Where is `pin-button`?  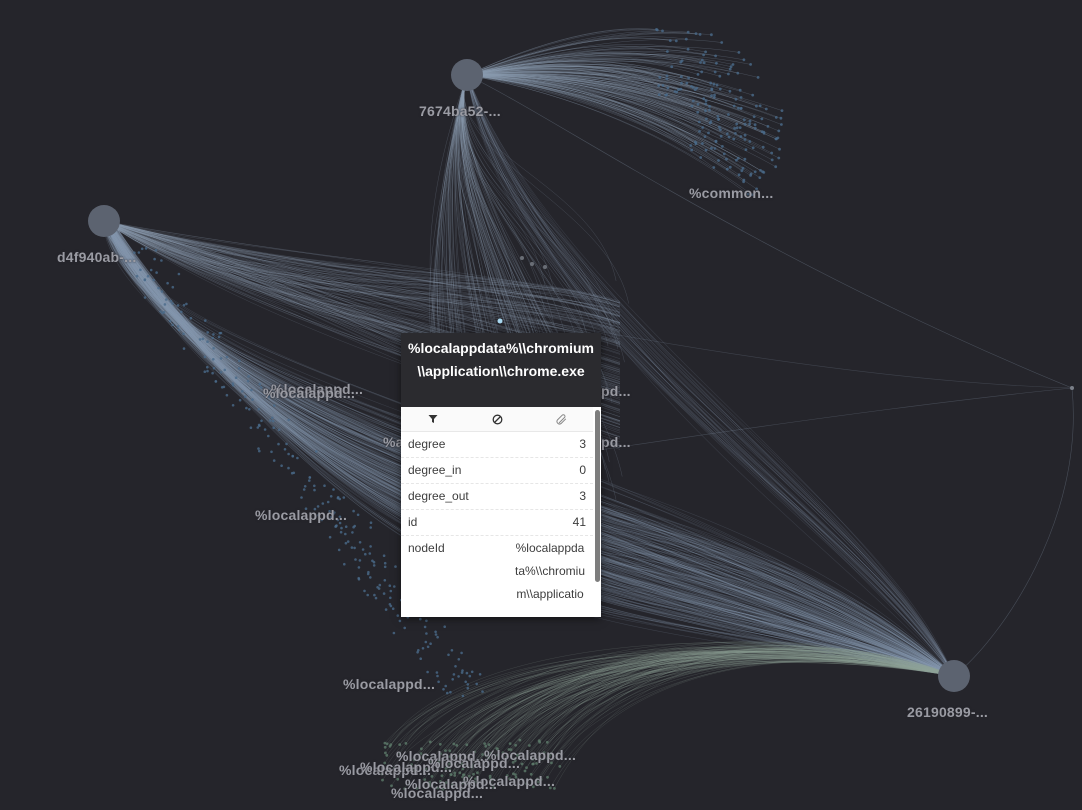 pin-button is located at coordinates (561, 419).